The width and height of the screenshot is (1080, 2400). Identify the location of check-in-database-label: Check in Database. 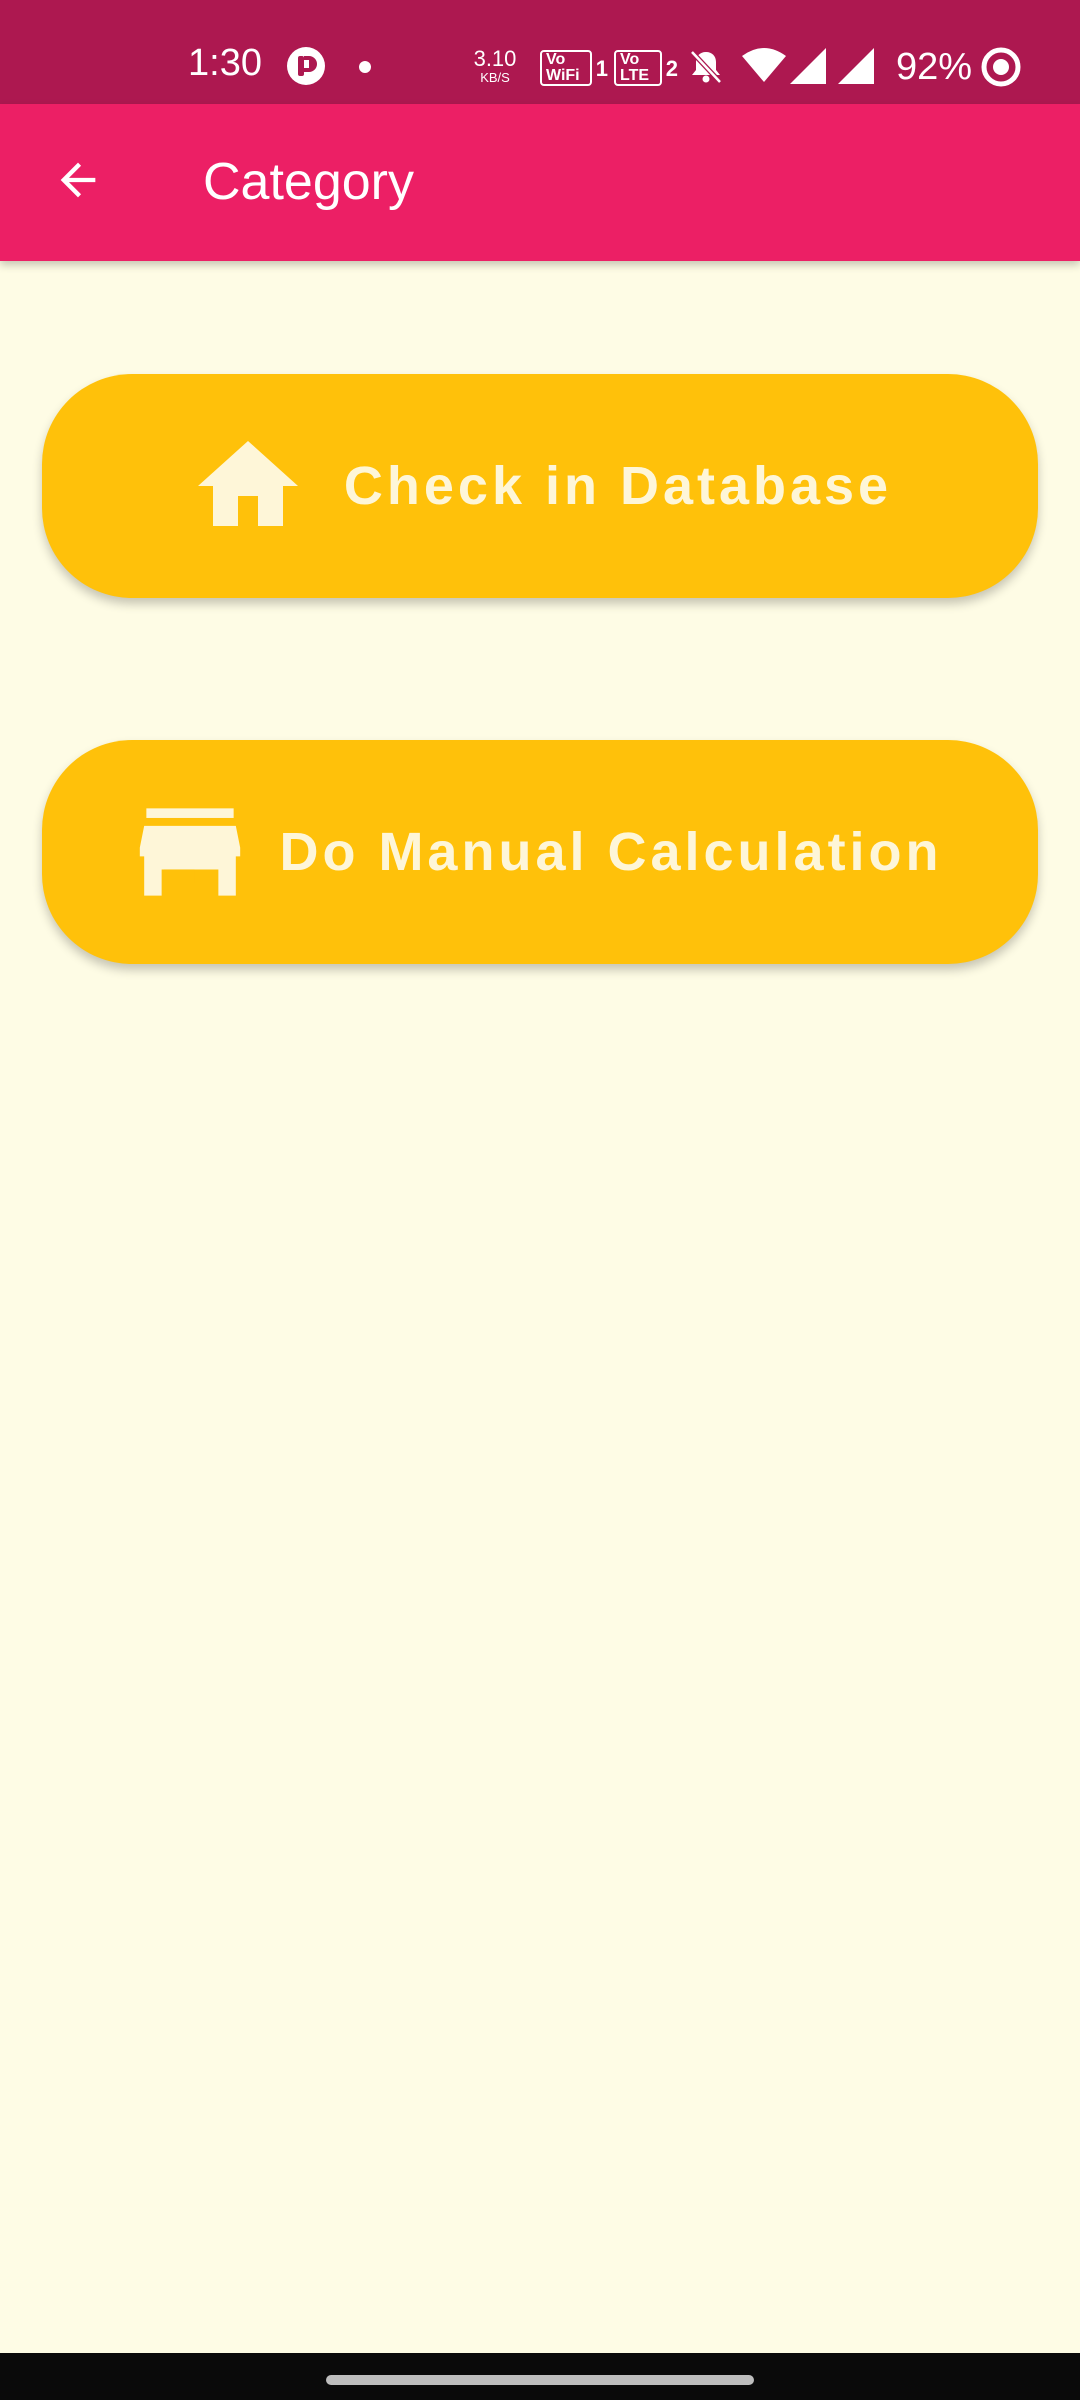
(618, 486).